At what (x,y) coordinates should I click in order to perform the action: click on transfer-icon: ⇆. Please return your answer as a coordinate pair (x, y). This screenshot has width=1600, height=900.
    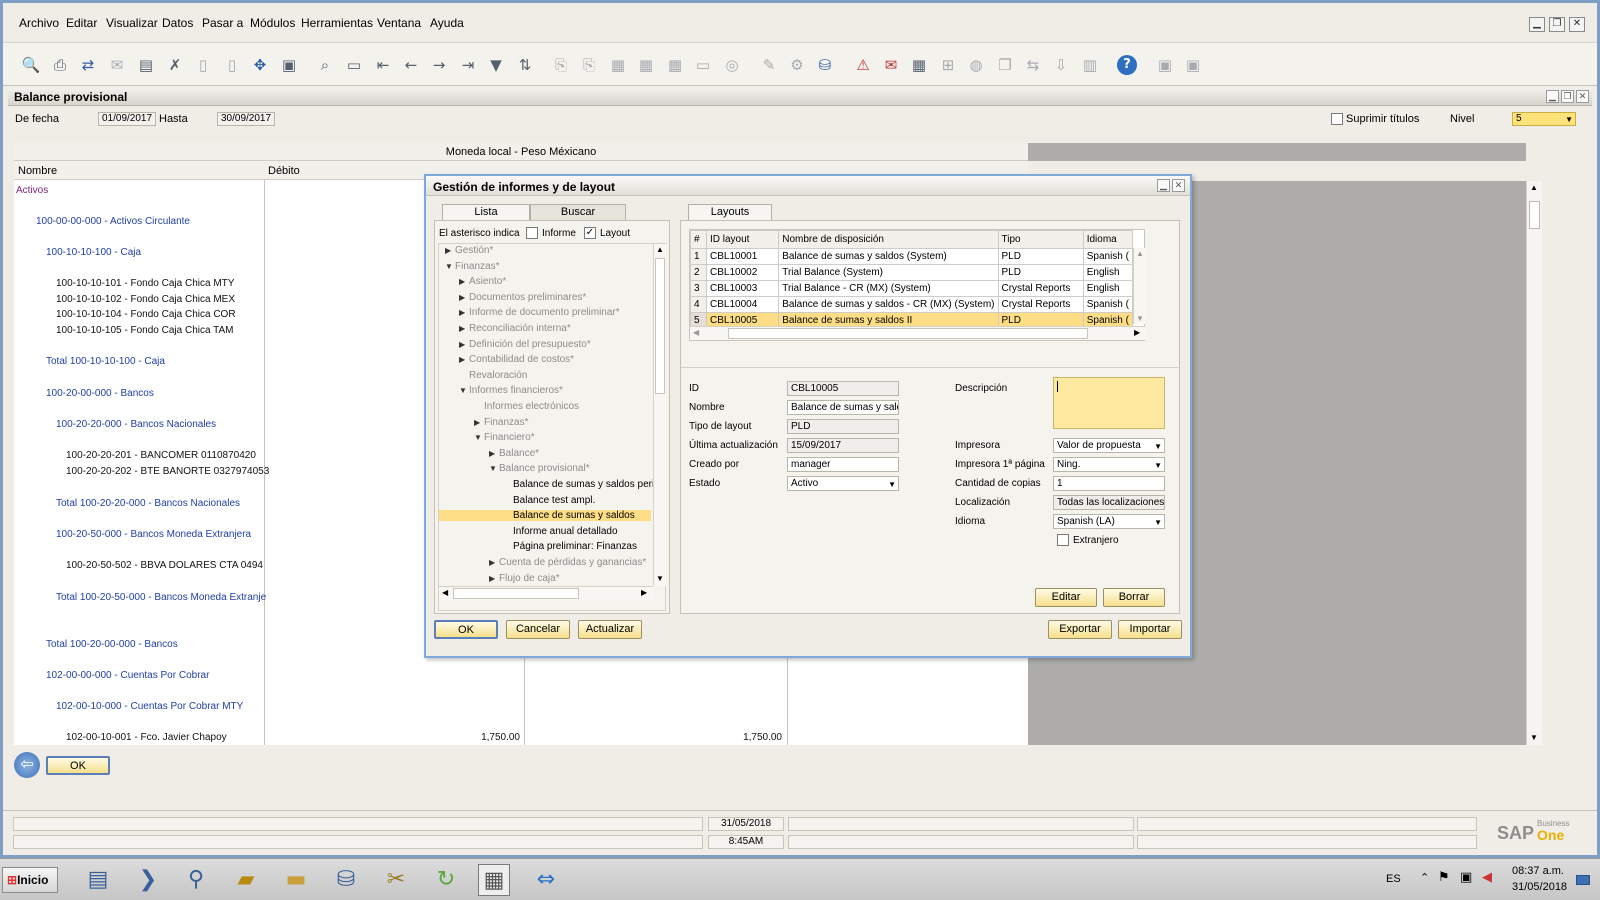
    Looking at the image, I should click on (1033, 65).